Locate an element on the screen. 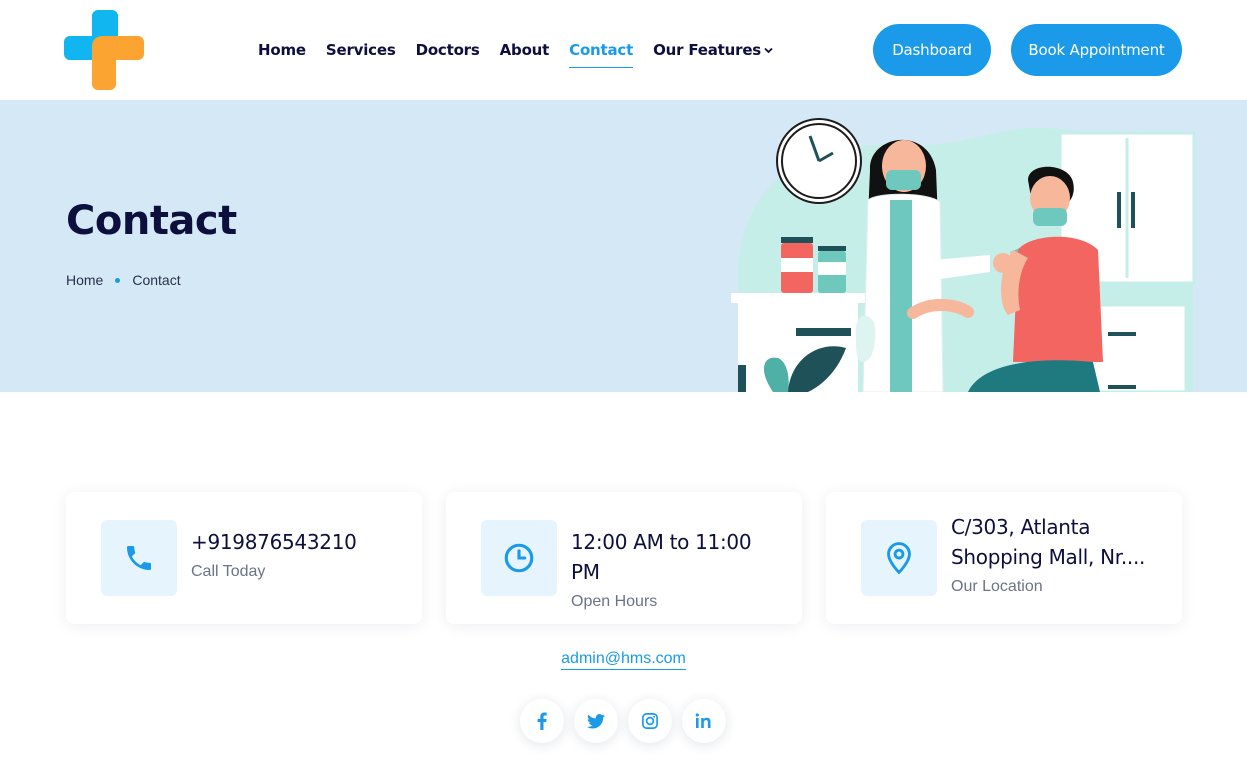  social-links is located at coordinates (623, 721).